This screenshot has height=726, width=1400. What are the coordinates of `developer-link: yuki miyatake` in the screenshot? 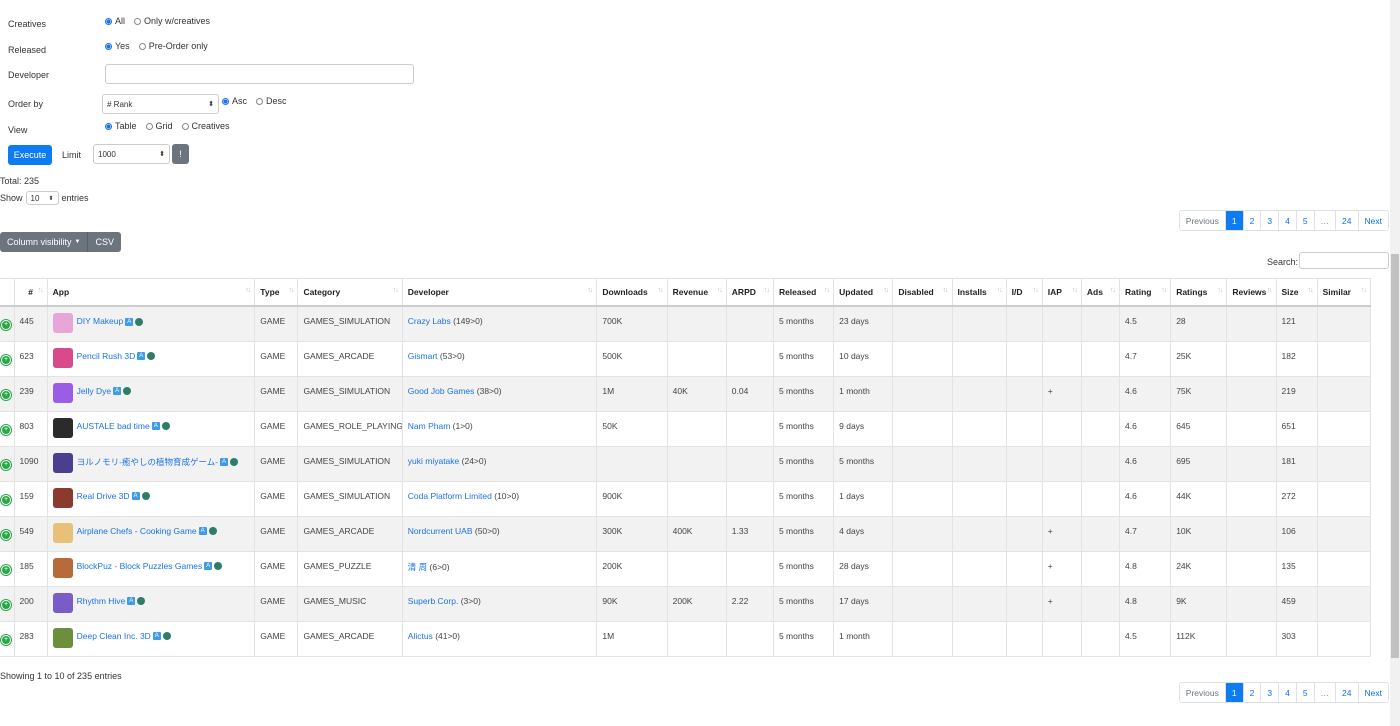 It's located at (434, 461).